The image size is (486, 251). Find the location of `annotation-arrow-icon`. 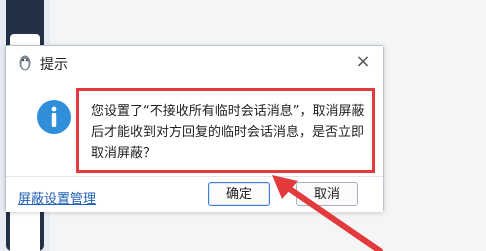

annotation-arrow-icon is located at coordinates (327, 213).